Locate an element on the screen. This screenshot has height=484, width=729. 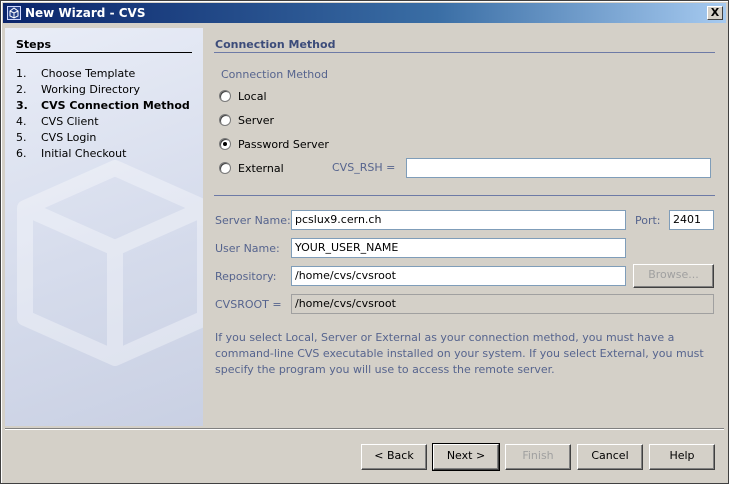
step-item: 2. Working Directory is located at coordinates (78, 89).